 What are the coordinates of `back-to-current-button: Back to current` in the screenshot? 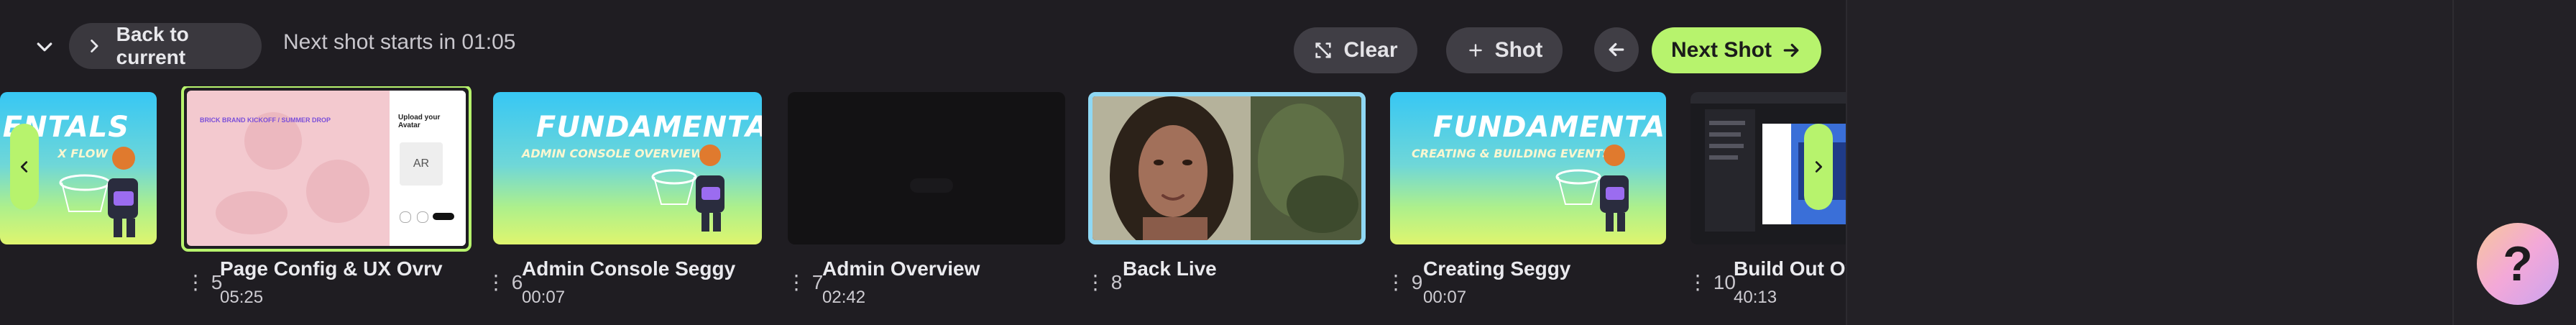 It's located at (165, 46).